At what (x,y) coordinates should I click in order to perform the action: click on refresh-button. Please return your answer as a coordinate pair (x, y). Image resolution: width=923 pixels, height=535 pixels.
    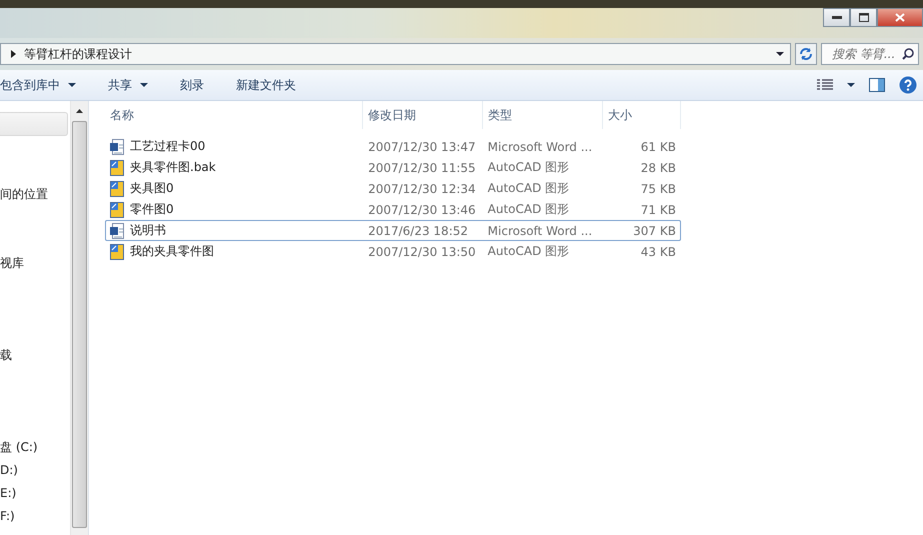
    Looking at the image, I should click on (806, 54).